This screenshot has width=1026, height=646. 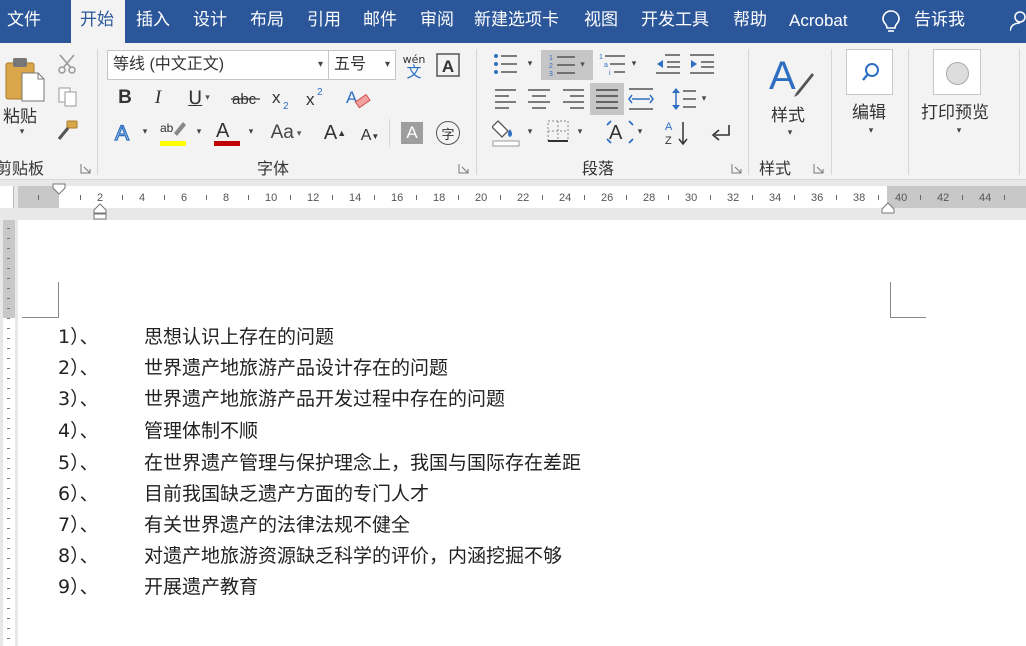 What do you see at coordinates (67, 131) in the screenshot?
I see `format-painter-icon` at bounding box center [67, 131].